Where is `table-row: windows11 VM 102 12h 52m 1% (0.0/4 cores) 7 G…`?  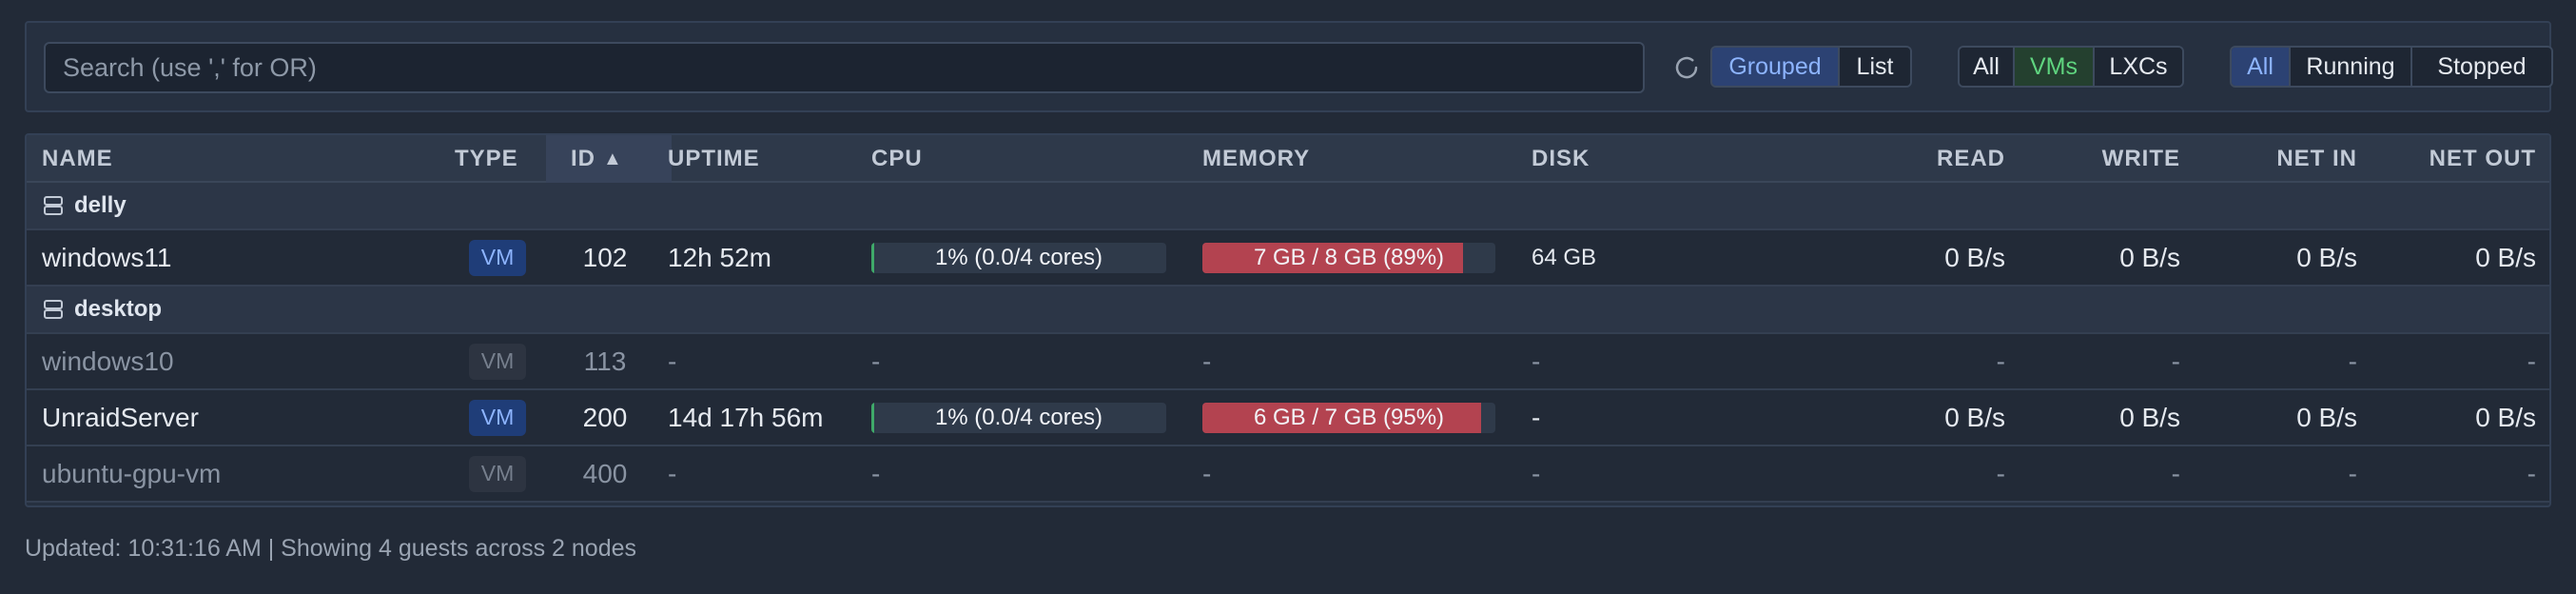
table-row: windows11 VM 102 12h 52m 1% (0.0/4 cores) 7 G… is located at coordinates (1288, 258).